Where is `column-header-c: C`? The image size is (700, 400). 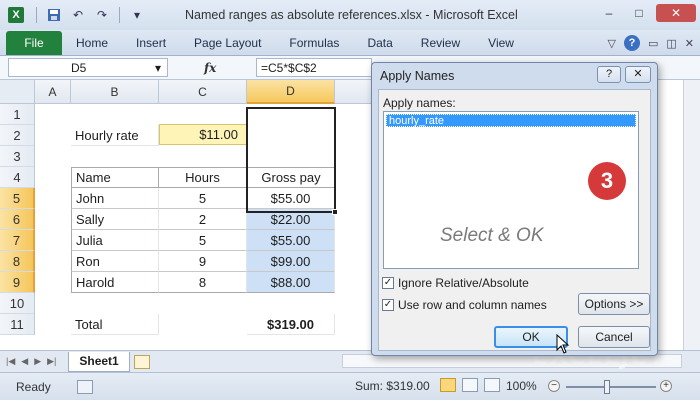 column-header-c: C is located at coordinates (203, 92).